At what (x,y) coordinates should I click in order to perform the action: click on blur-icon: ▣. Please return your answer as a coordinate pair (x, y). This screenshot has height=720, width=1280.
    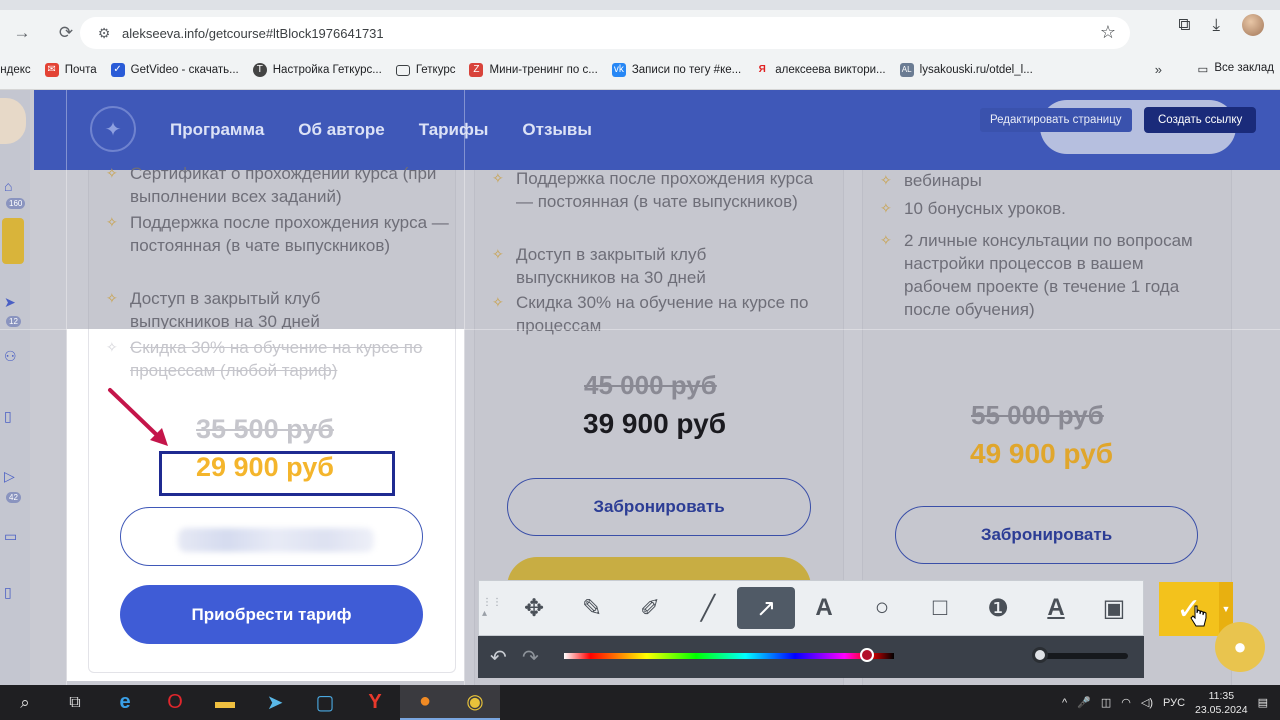
    Looking at the image, I should click on (1114, 608).